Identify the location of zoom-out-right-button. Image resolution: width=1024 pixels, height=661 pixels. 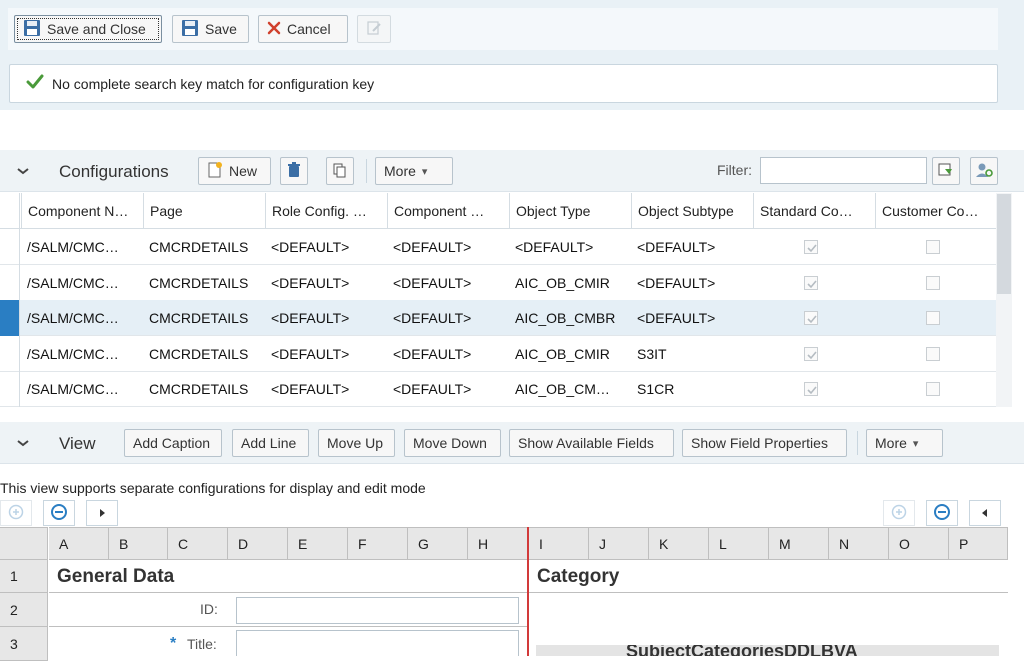
(942, 513).